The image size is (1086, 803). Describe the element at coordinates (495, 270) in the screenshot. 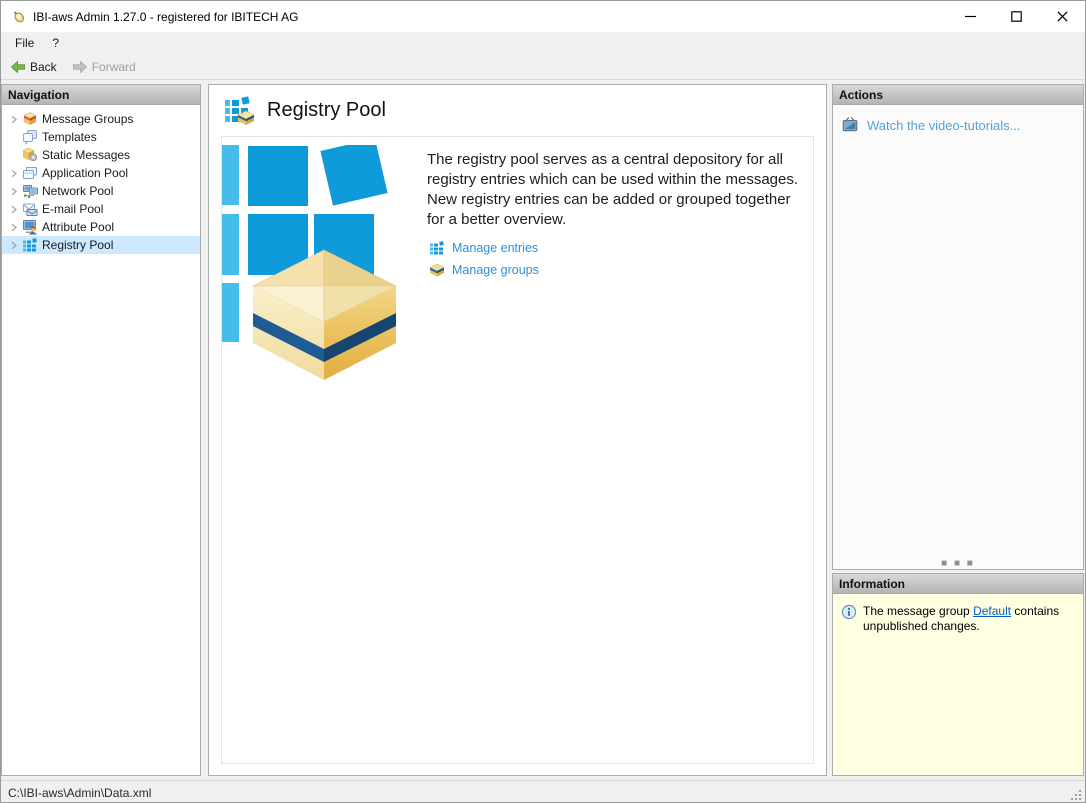

I see `manage-groups-label: Manage groups` at that location.